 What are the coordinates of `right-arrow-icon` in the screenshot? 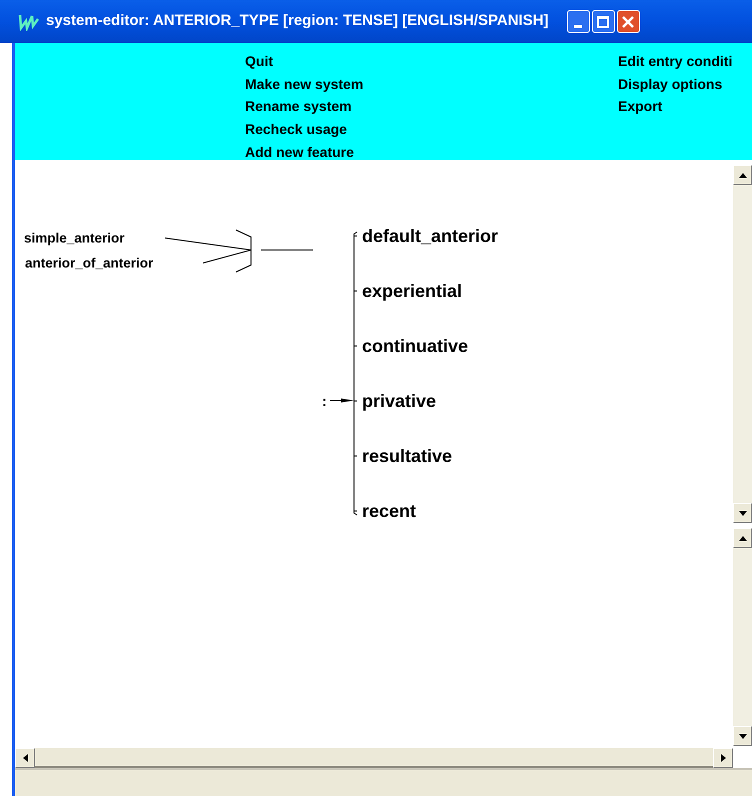 It's located at (723, 758).